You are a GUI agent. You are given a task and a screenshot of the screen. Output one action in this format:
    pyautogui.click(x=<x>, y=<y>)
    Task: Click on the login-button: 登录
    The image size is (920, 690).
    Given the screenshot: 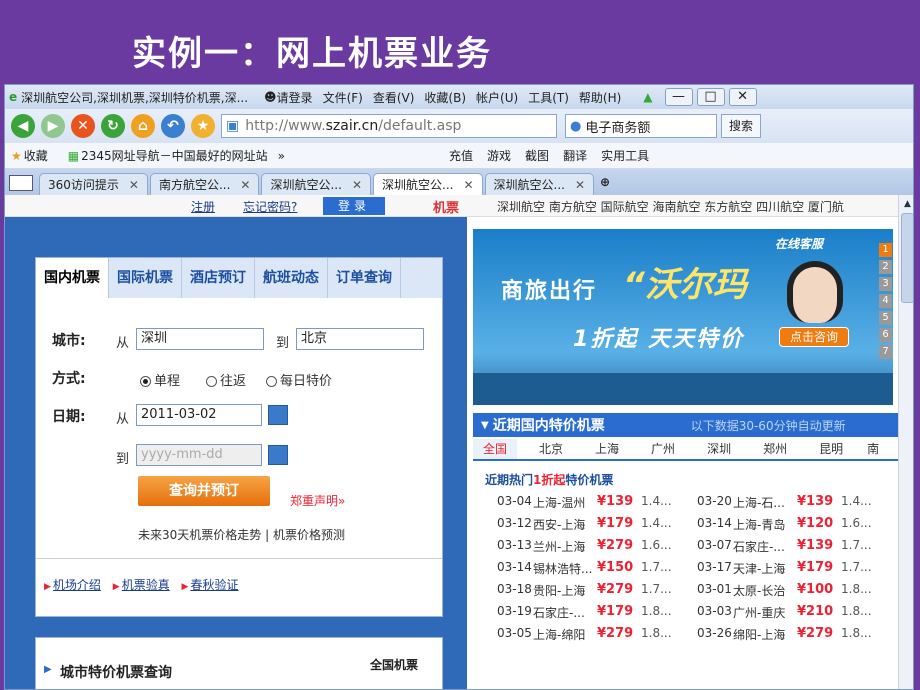 What is the action you would take?
    pyautogui.click(x=354, y=206)
    